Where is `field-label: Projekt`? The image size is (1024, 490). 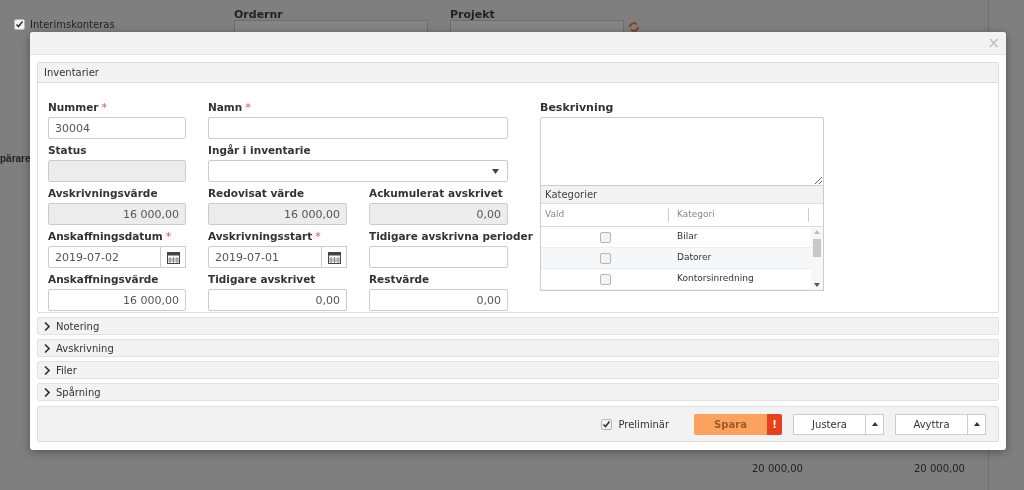
field-label: Projekt is located at coordinates (472, 15).